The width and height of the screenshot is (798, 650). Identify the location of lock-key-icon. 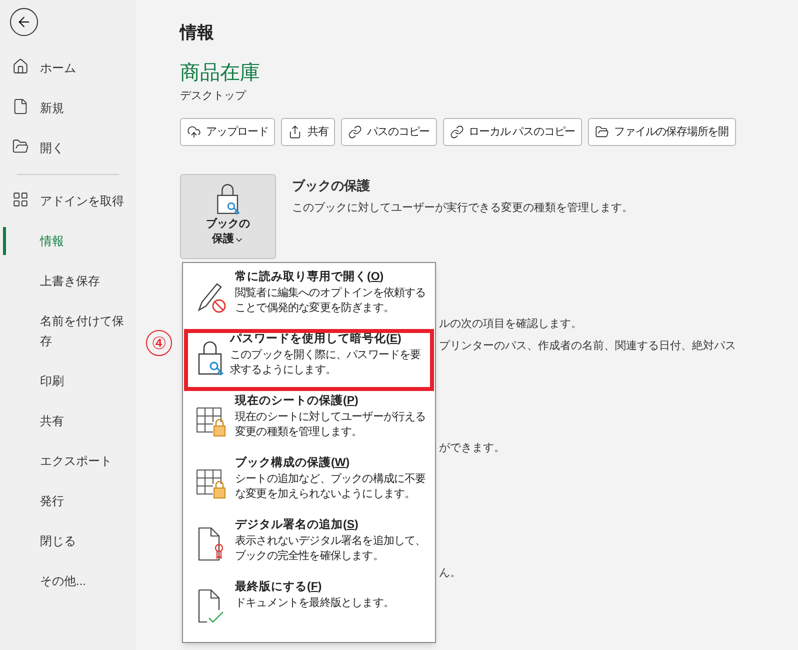
(228, 199).